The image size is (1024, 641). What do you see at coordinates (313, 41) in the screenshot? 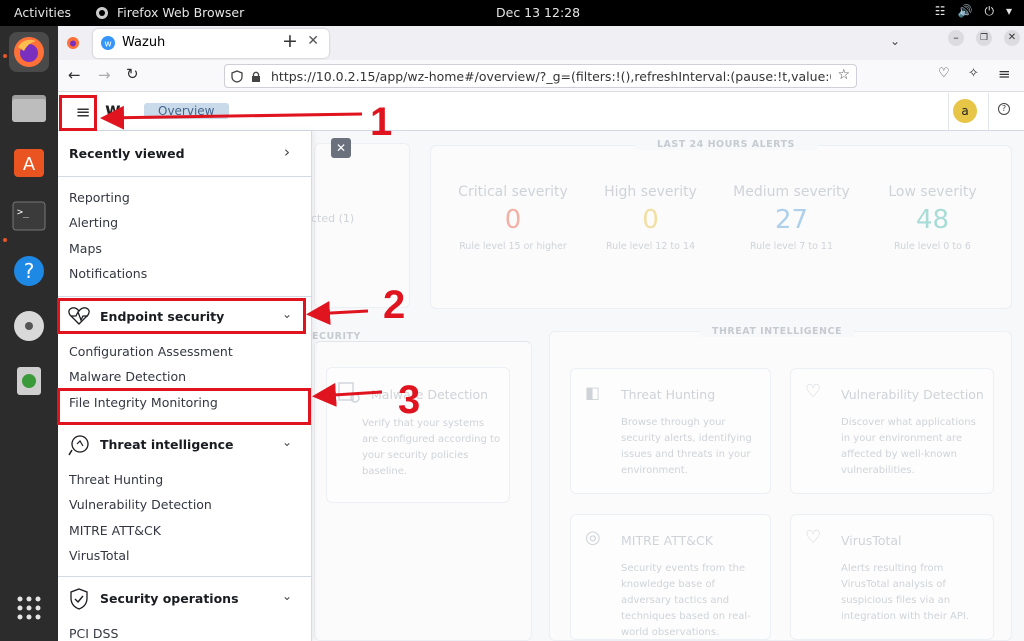
I see `close-tab-icon: ✕` at bounding box center [313, 41].